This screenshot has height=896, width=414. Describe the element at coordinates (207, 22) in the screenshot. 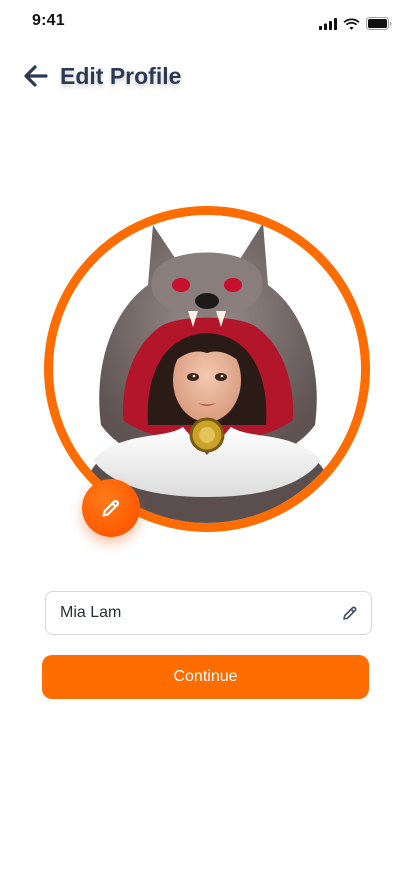

I see `status-bar: 9:41` at that location.